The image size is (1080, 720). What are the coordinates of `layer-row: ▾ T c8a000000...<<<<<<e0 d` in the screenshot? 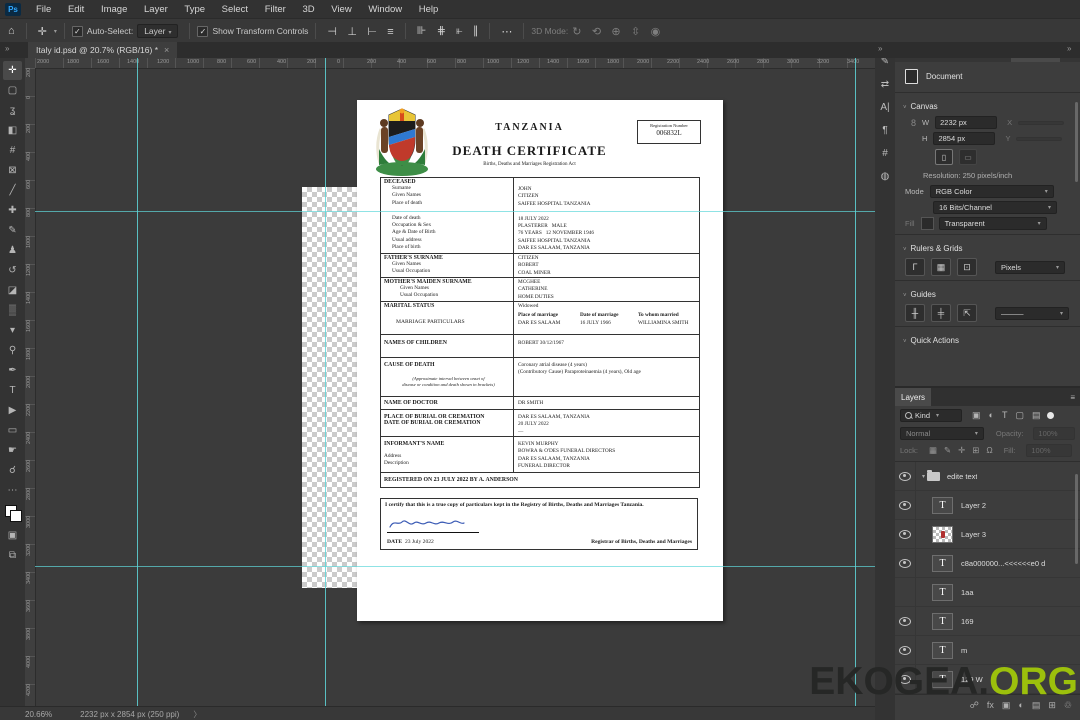 It's located at (987, 563).